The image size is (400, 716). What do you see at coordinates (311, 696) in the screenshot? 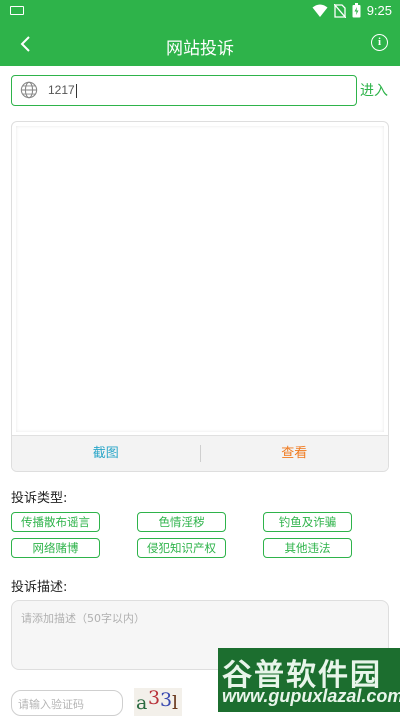
I see `watermark-url: www.gupuxlazal.com` at bounding box center [311, 696].